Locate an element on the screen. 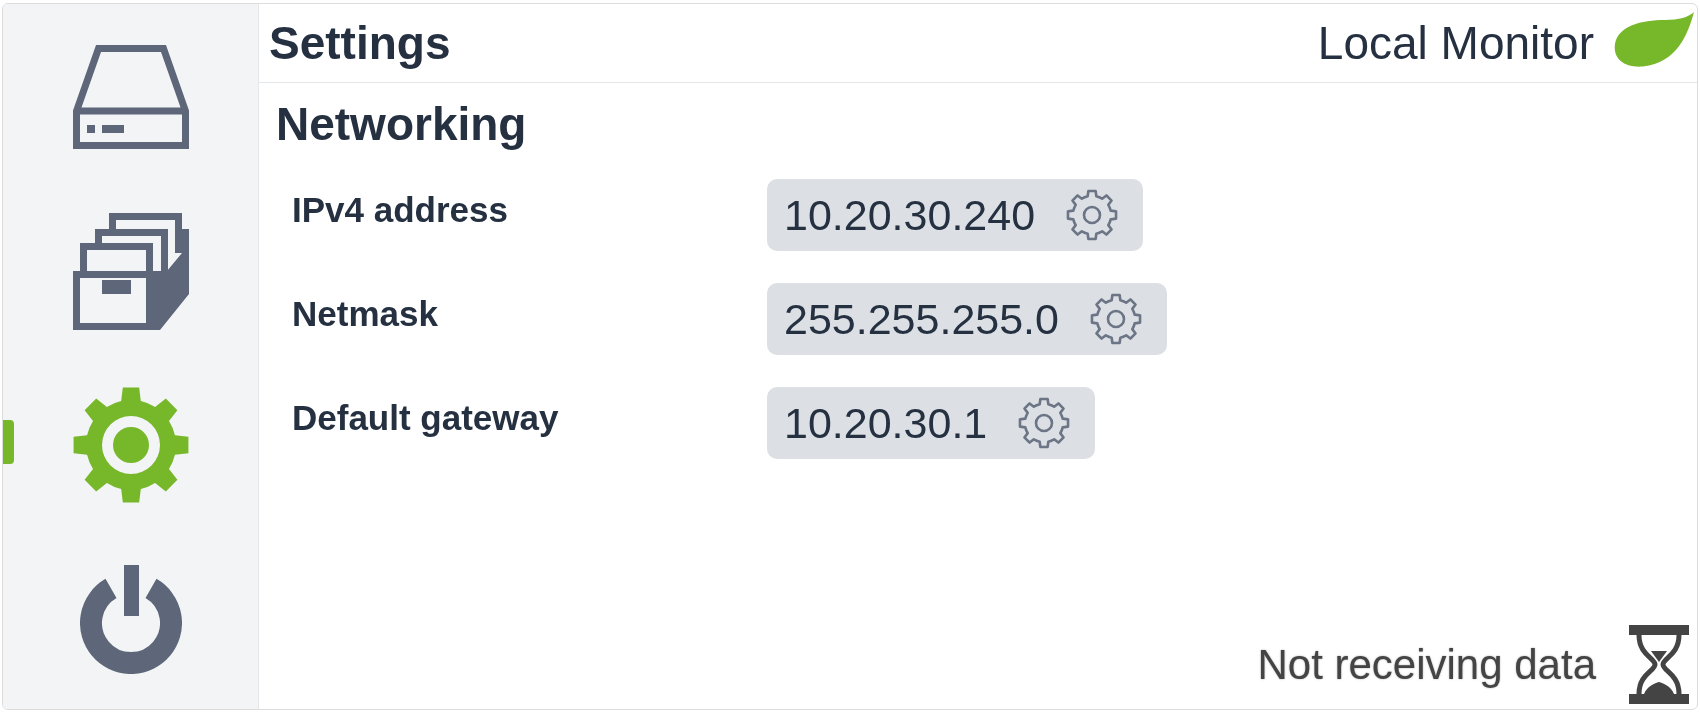 Image resolution: width=1700 pixels, height=712 pixels. page-title: Settings is located at coordinates (360, 43).